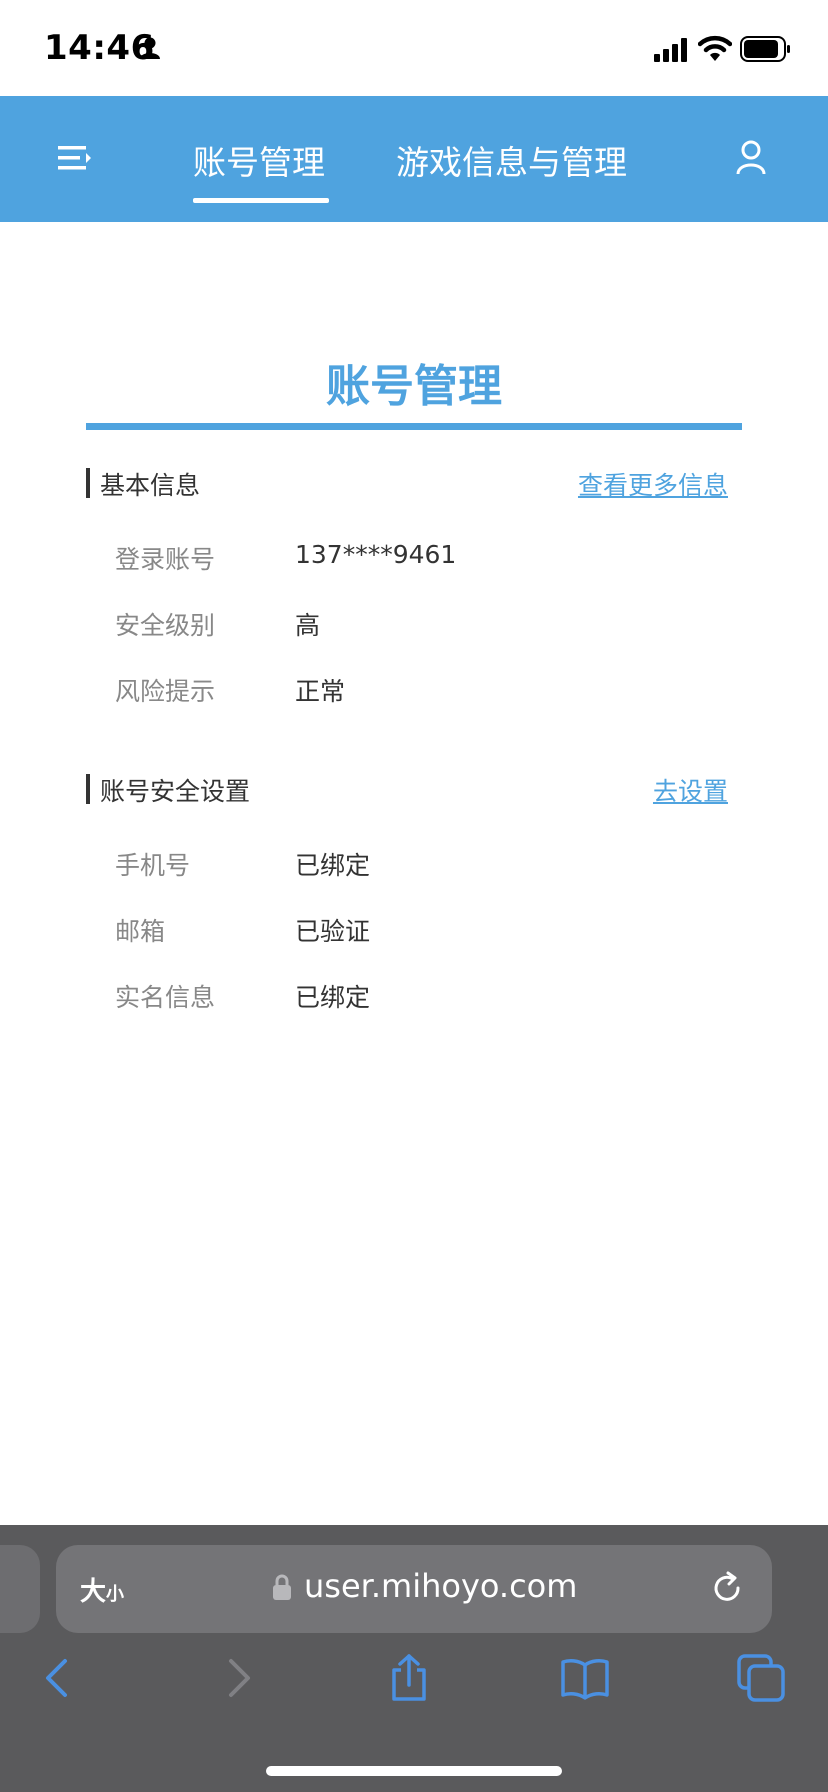  Describe the element at coordinates (414, 624) in the screenshot. I see `info-row-security-level: 安全级别 高` at that location.